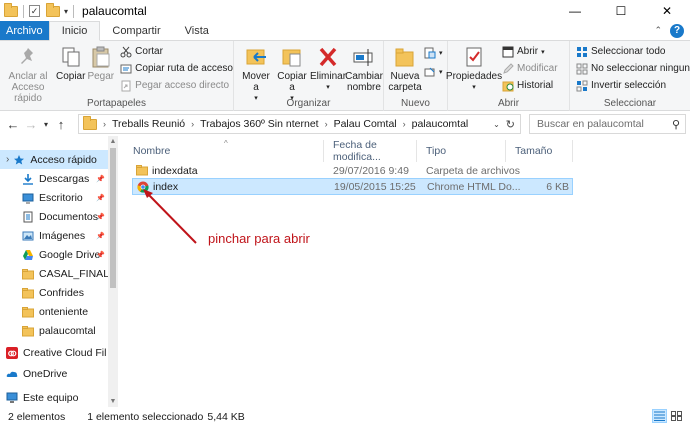 Image resolution: width=690 pixels, height=427 pixels. I want to click on sidebar-item-label: Confrides, so click(61, 292).